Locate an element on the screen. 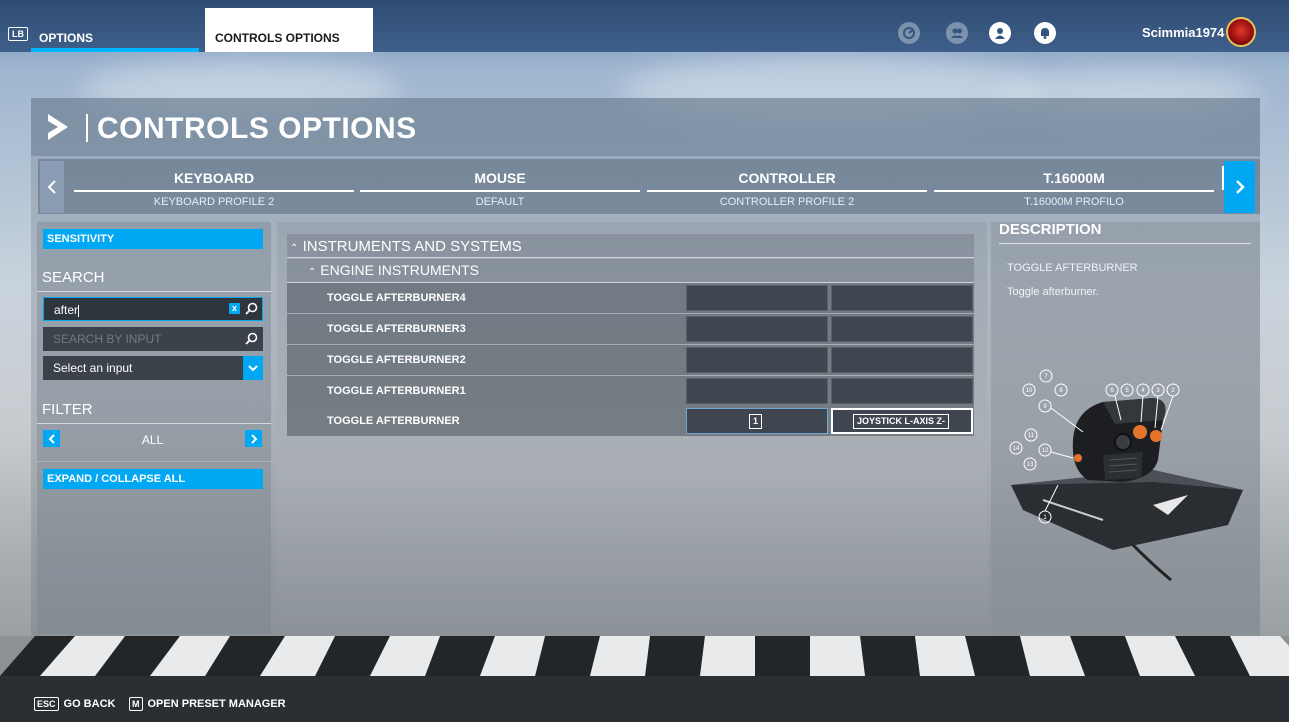 The image size is (1289, 722). callout-7: 7 is located at coordinates (1046, 377).